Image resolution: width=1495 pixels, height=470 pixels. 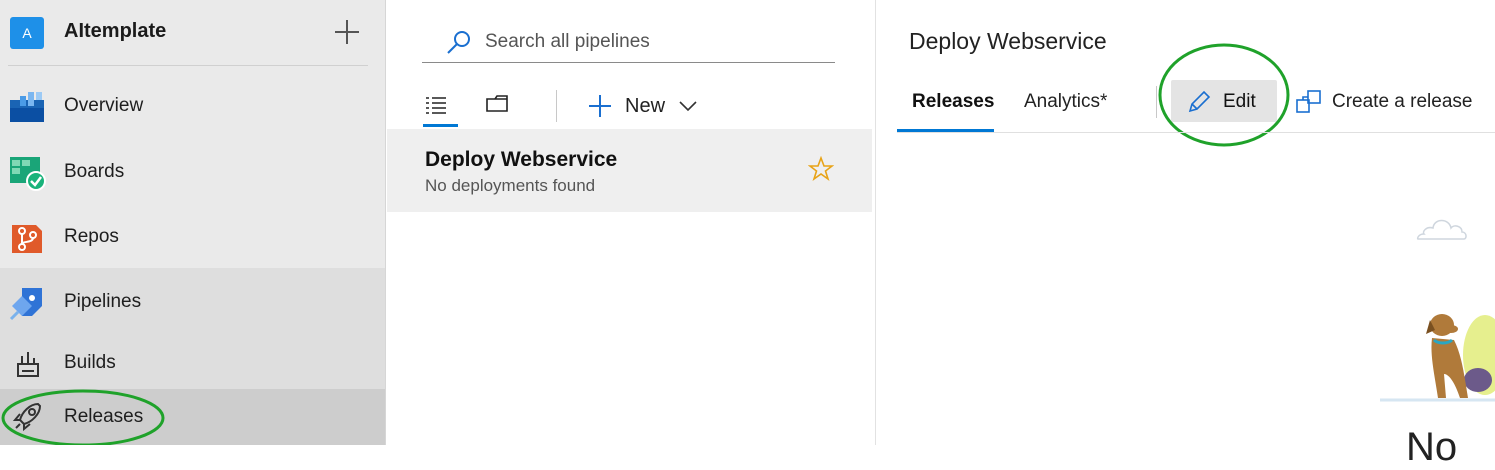 What do you see at coordinates (27, 239) in the screenshot?
I see `repos-icon` at bounding box center [27, 239].